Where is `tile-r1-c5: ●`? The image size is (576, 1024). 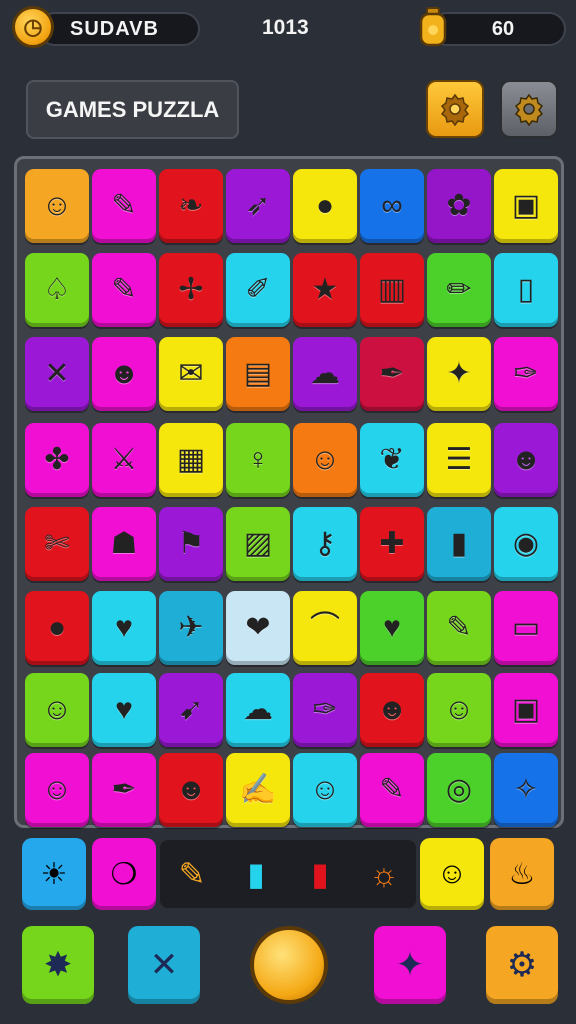
tile-r1-c5: ● is located at coordinates (325, 206).